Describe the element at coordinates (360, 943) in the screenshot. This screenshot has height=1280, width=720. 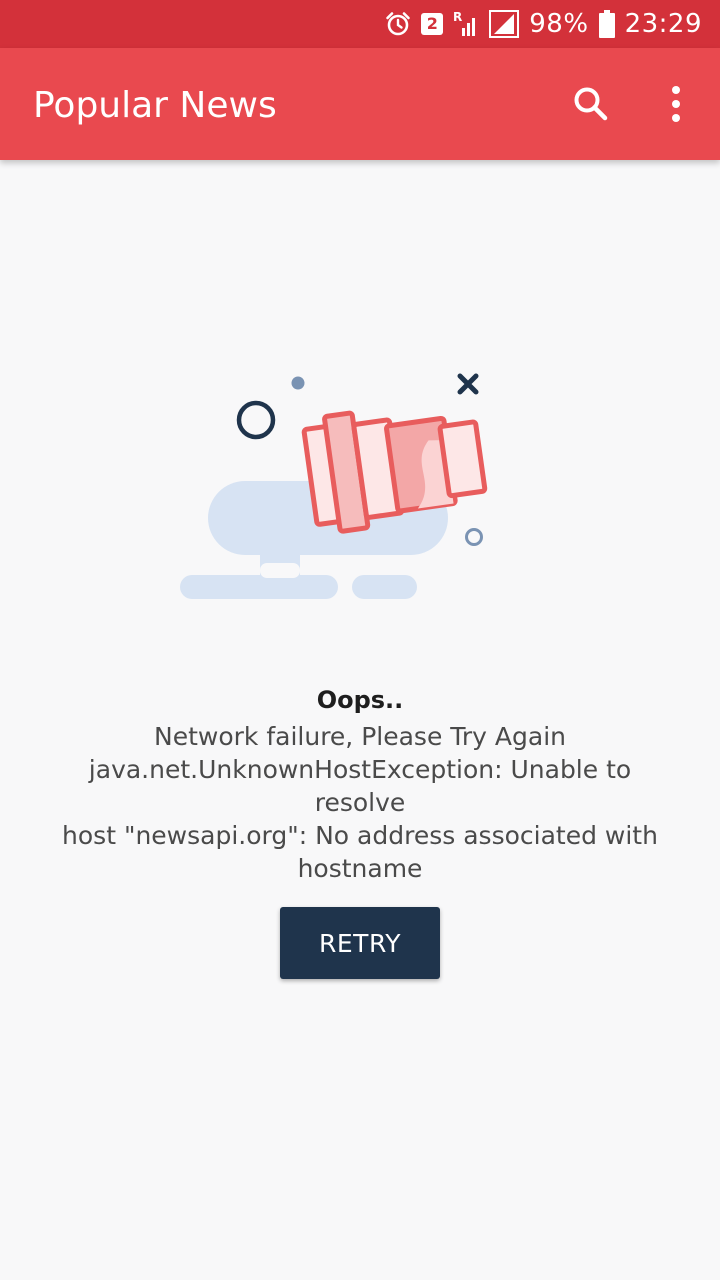
I see `retry-button: RETRY` at that location.